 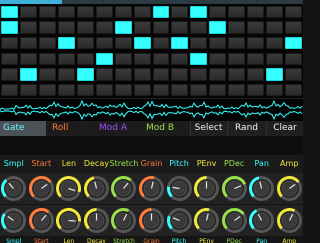 I want to click on randomize-button: Rand, so click(x=246, y=128).